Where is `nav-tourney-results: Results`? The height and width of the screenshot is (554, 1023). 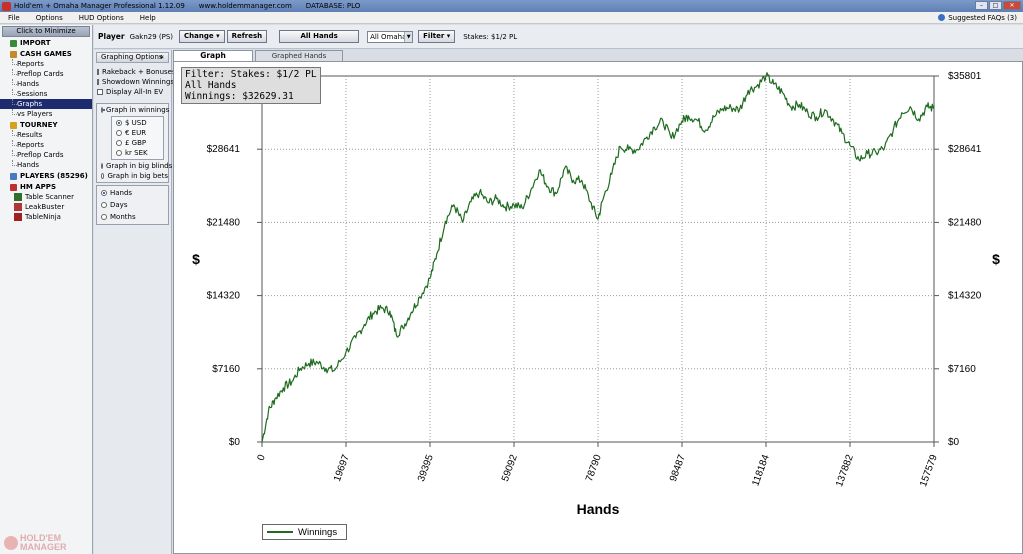 nav-tourney-results: Results is located at coordinates (46, 135).